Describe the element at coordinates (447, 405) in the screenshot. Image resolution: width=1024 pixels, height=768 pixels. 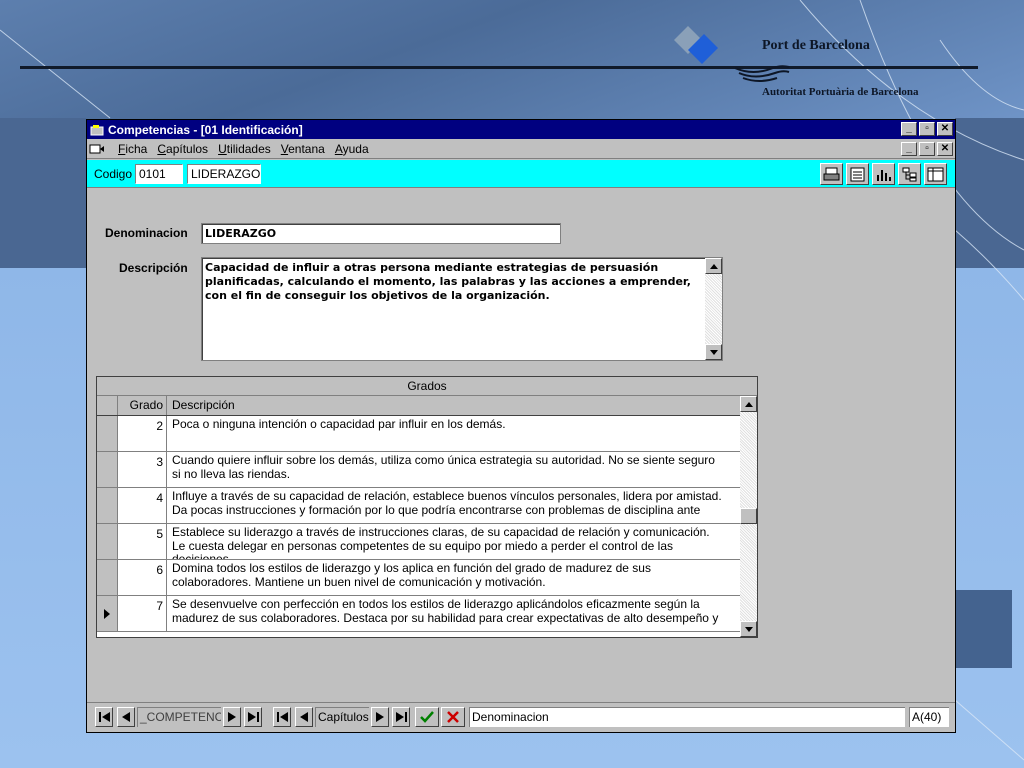
I see `column-header-descripcion: Descripción` at that location.